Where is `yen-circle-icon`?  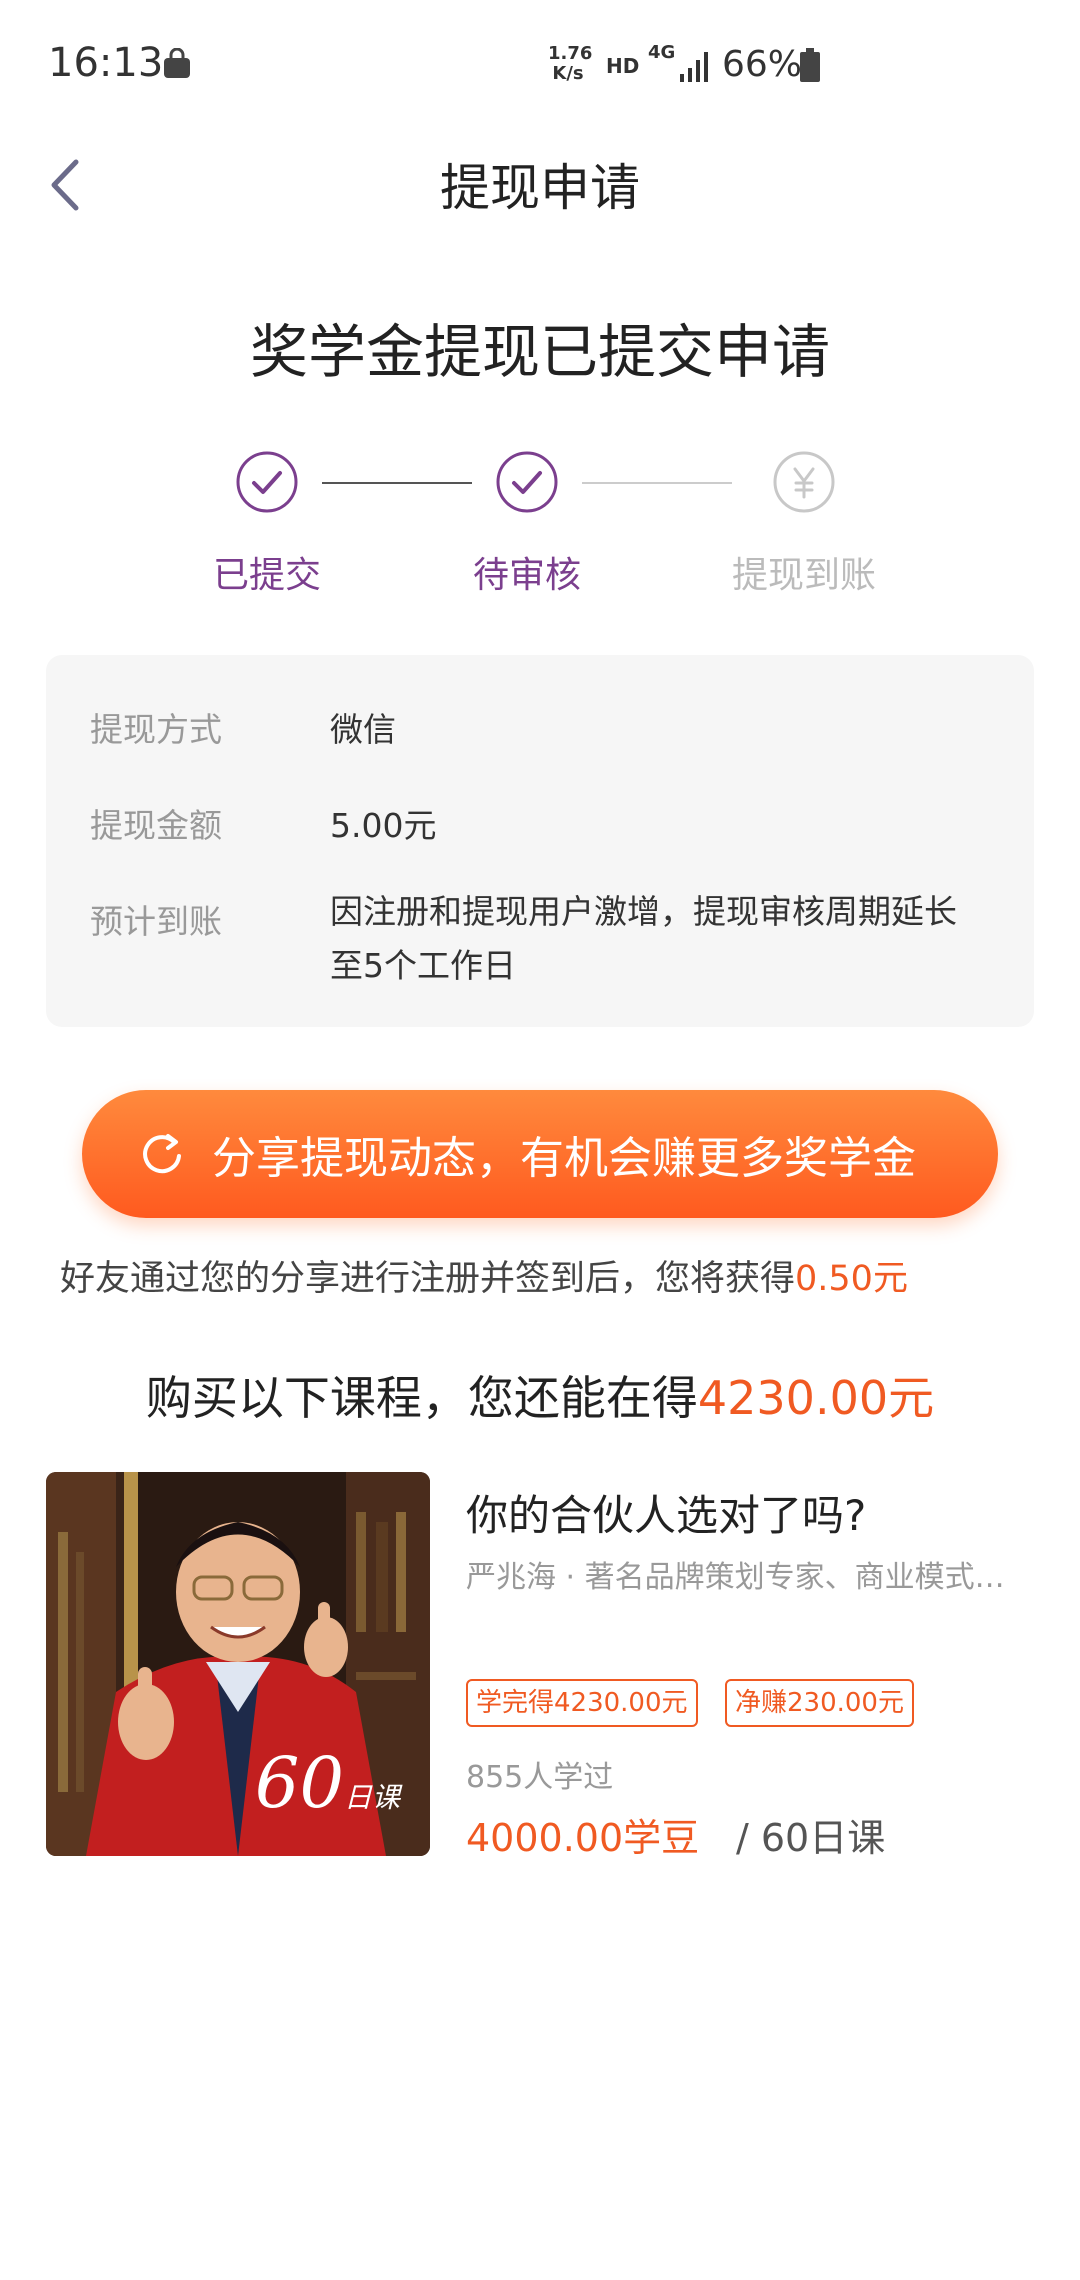 yen-circle-icon is located at coordinates (804, 482).